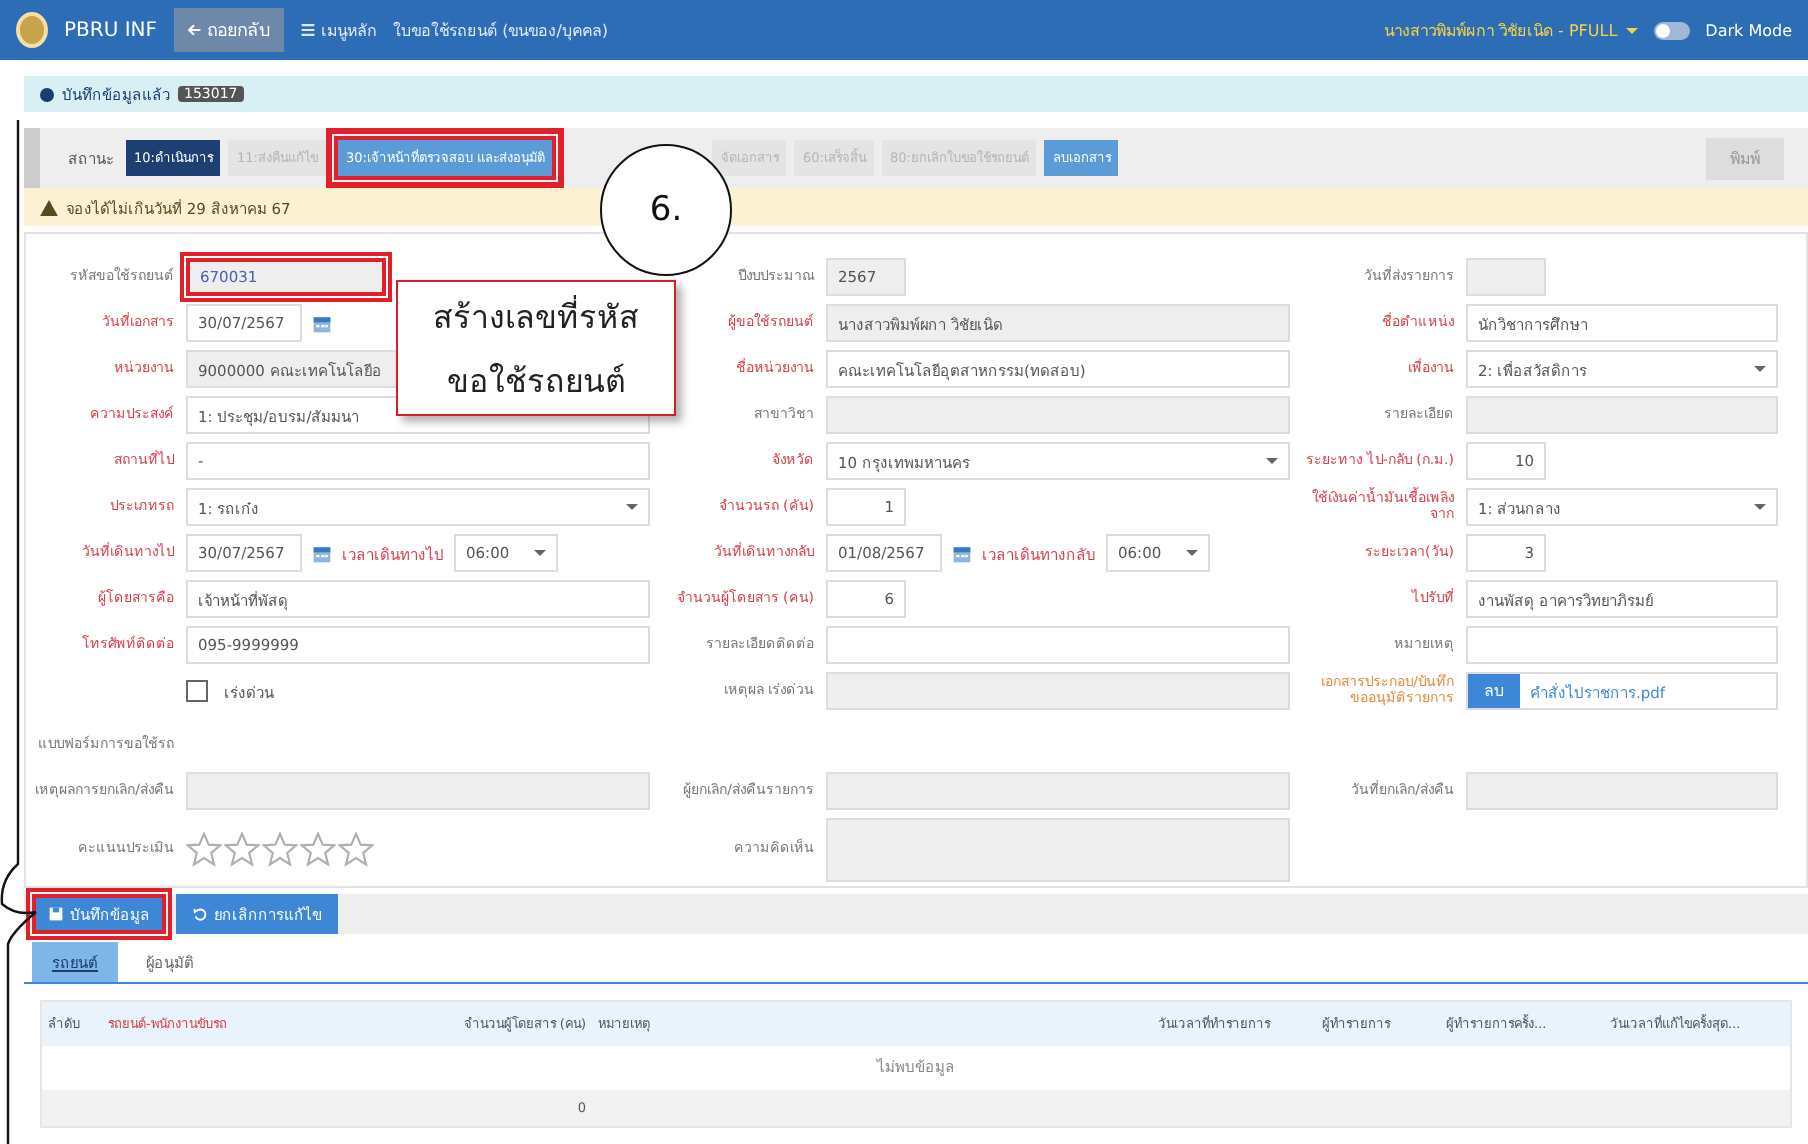 This screenshot has width=1808, height=1144. What do you see at coordinates (536, 348) in the screenshot?
I see `callout-tooltip: สร้างเลขที่รหัส ขอใช้รถยนต์` at bounding box center [536, 348].